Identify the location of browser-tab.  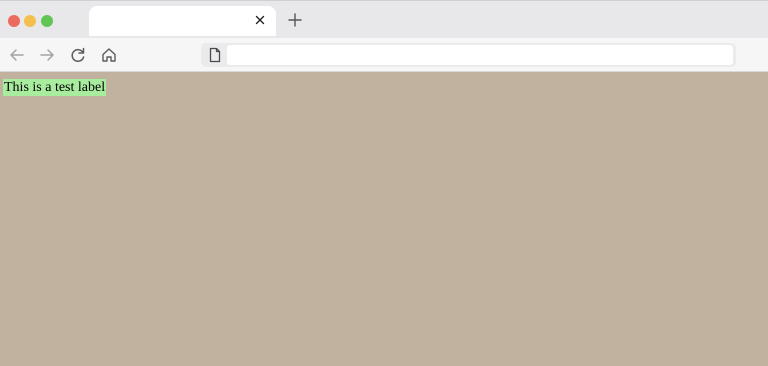
(182, 21).